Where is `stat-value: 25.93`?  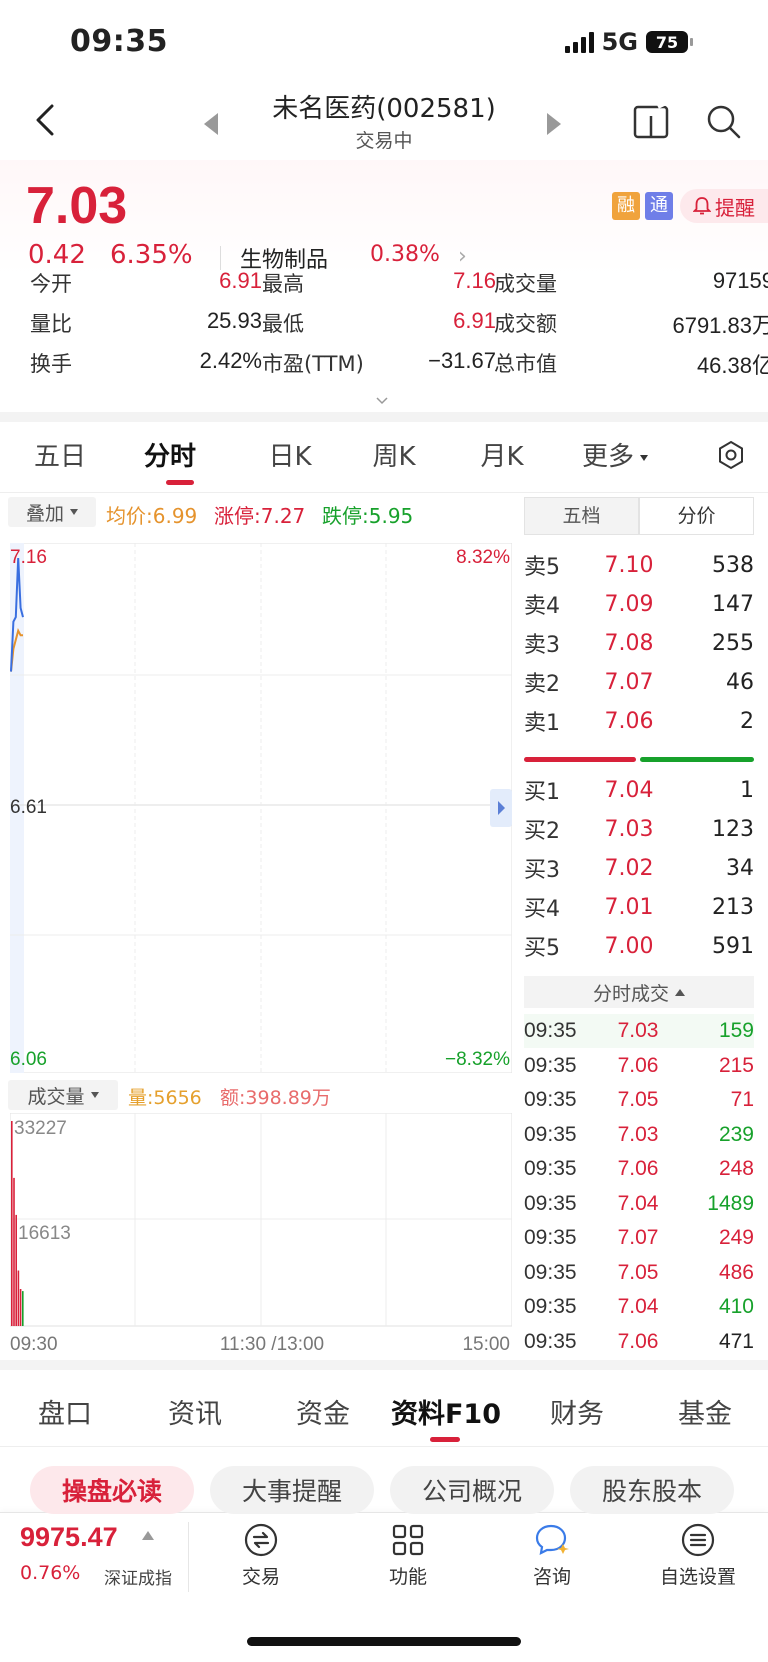 stat-value: 25.93 is located at coordinates (234, 320).